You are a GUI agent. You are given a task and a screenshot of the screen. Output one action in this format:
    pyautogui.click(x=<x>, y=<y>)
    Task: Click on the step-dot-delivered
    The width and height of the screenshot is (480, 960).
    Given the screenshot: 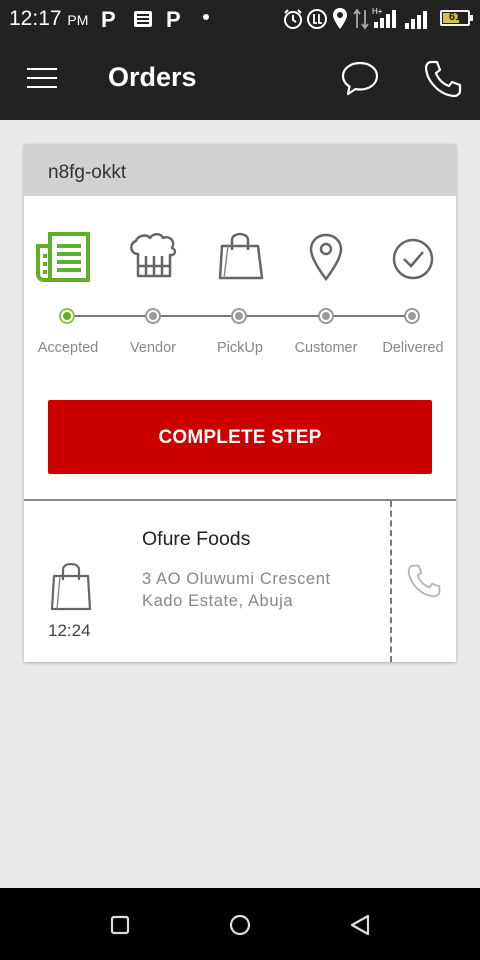 What is the action you would take?
    pyautogui.click(x=412, y=316)
    